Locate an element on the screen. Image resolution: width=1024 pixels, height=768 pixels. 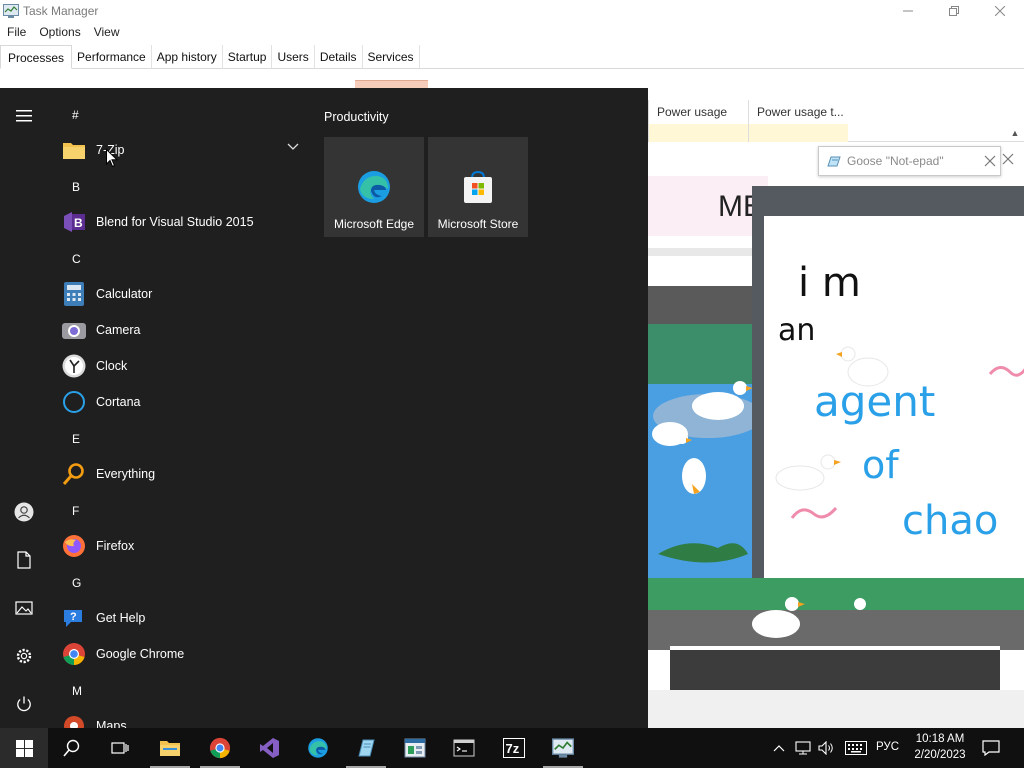
note-line-5: chao is located at coordinates (950, 521).